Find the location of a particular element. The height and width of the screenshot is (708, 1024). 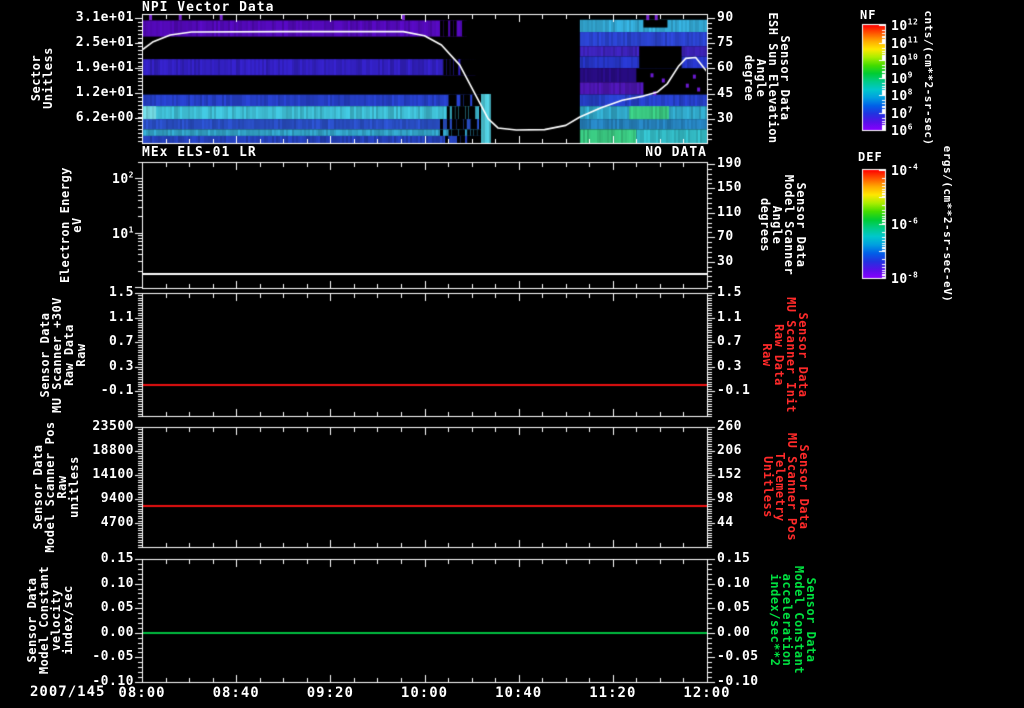

panel3-y-tick-label-right: 0.3 is located at coordinates (729, 366).